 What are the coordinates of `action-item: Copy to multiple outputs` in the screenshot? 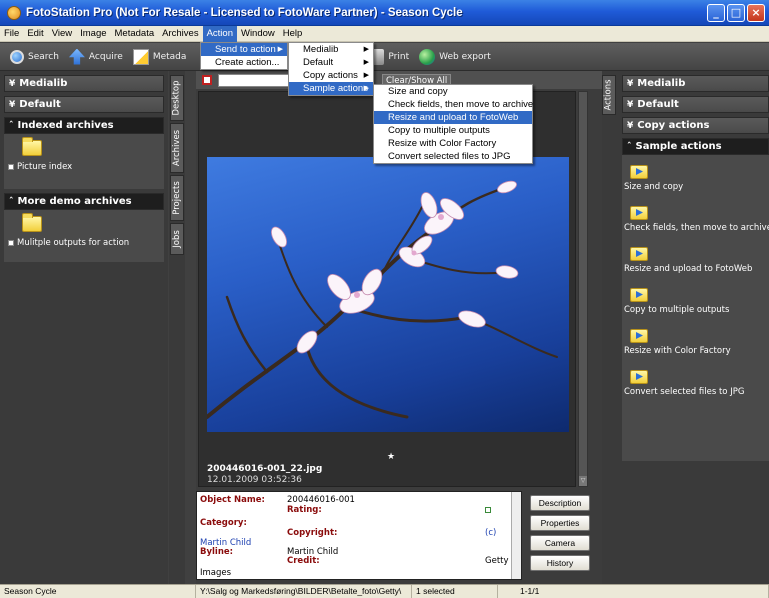 It's located at (696, 310).